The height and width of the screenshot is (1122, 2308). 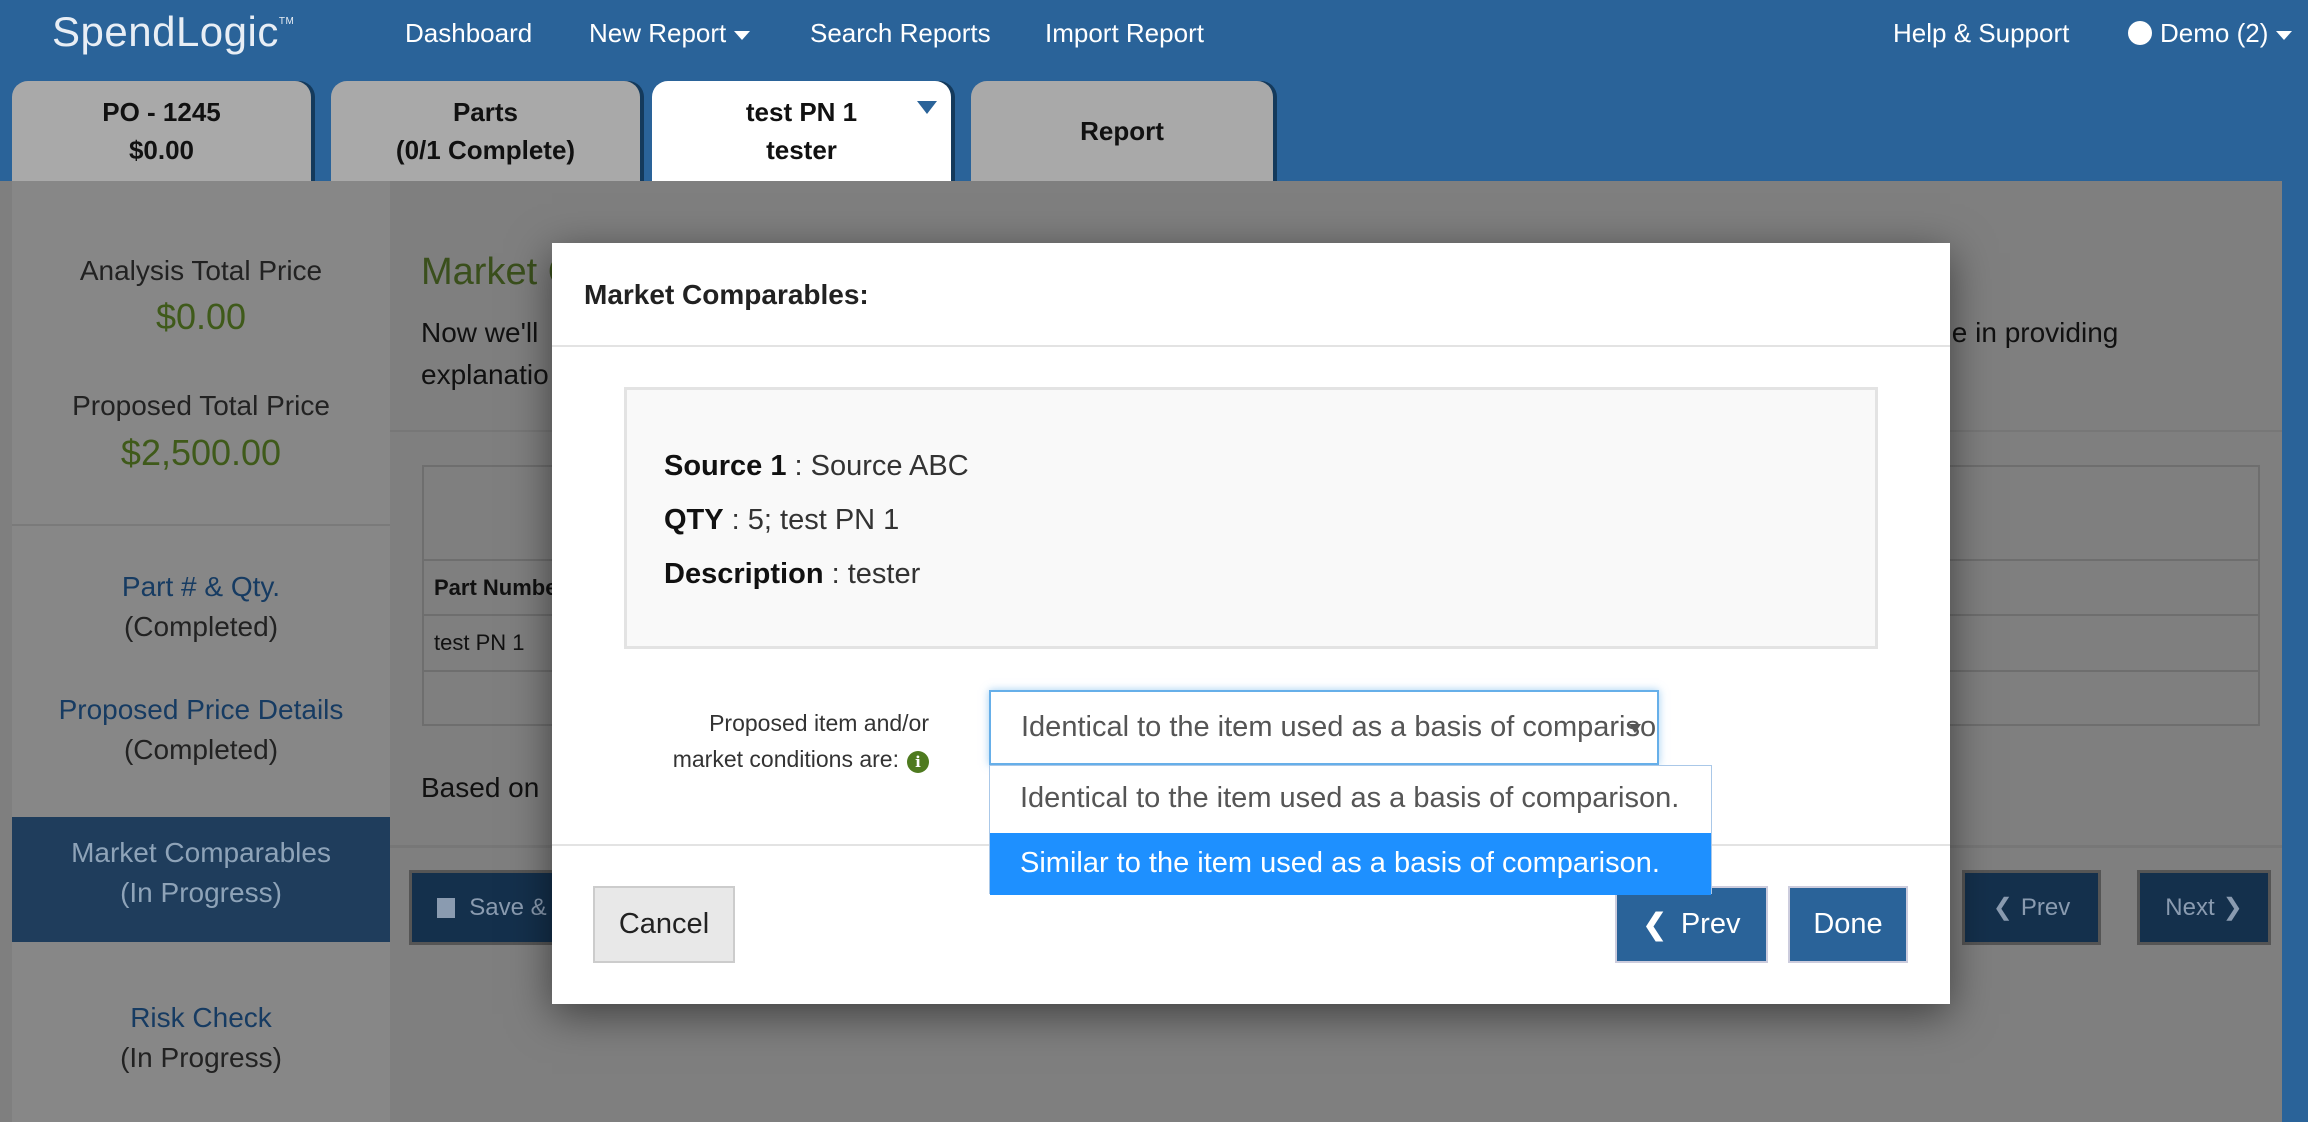 What do you see at coordinates (201, 316) in the screenshot?
I see `analysis-total-value: $0.00` at bounding box center [201, 316].